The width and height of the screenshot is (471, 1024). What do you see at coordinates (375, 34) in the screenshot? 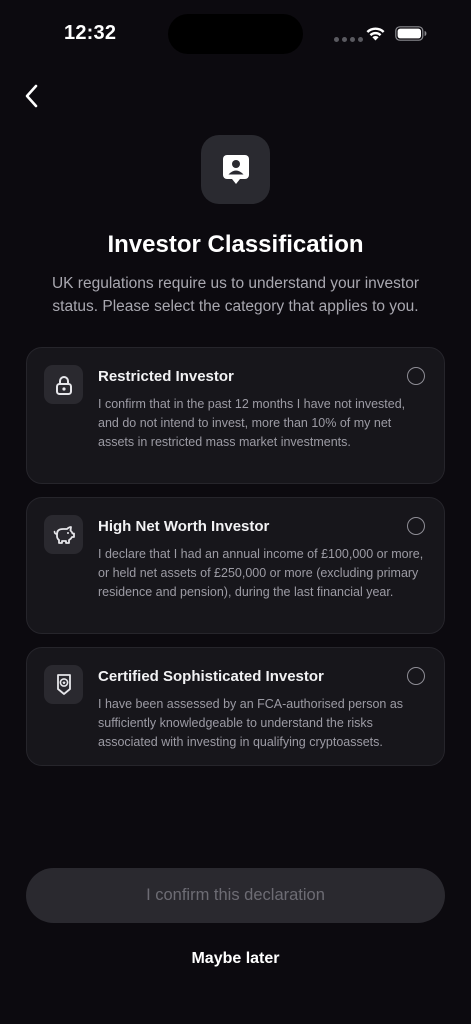
I see `wifi-icon` at bounding box center [375, 34].